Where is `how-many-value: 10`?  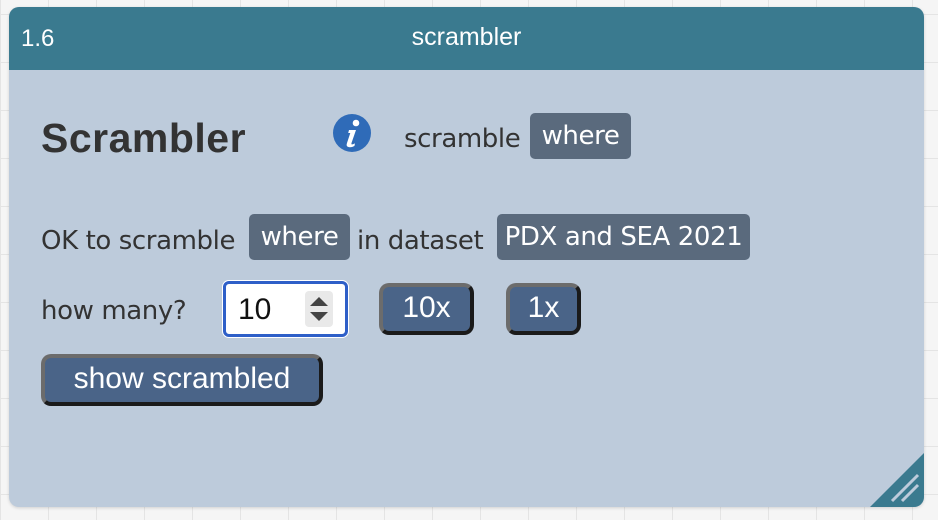 how-many-value: 10 is located at coordinates (255, 309).